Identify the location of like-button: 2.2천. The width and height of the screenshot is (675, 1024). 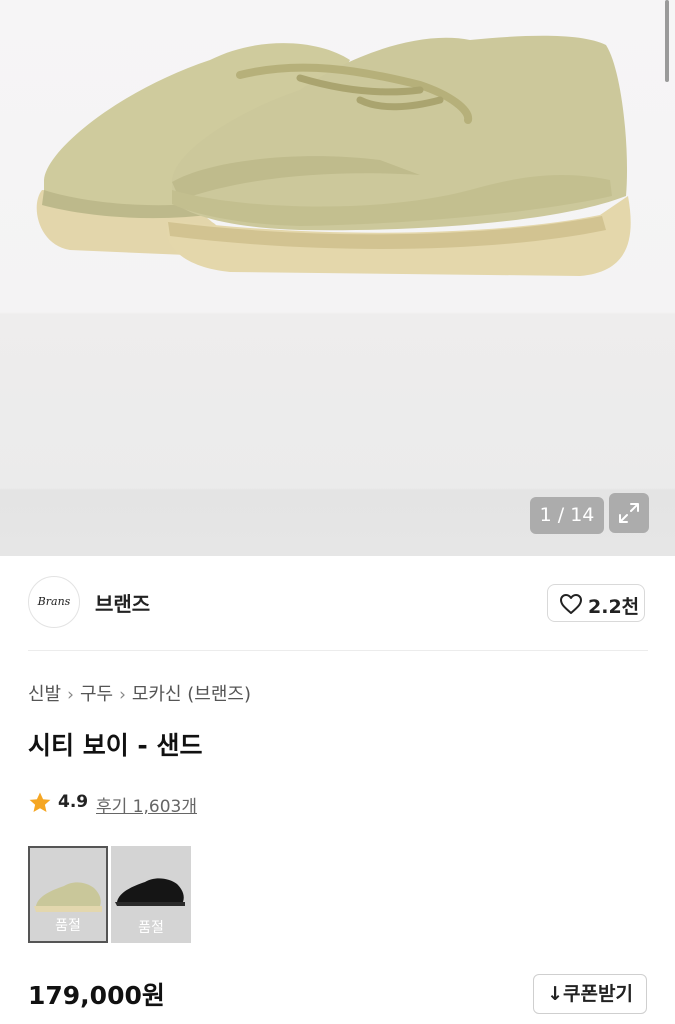
(596, 603).